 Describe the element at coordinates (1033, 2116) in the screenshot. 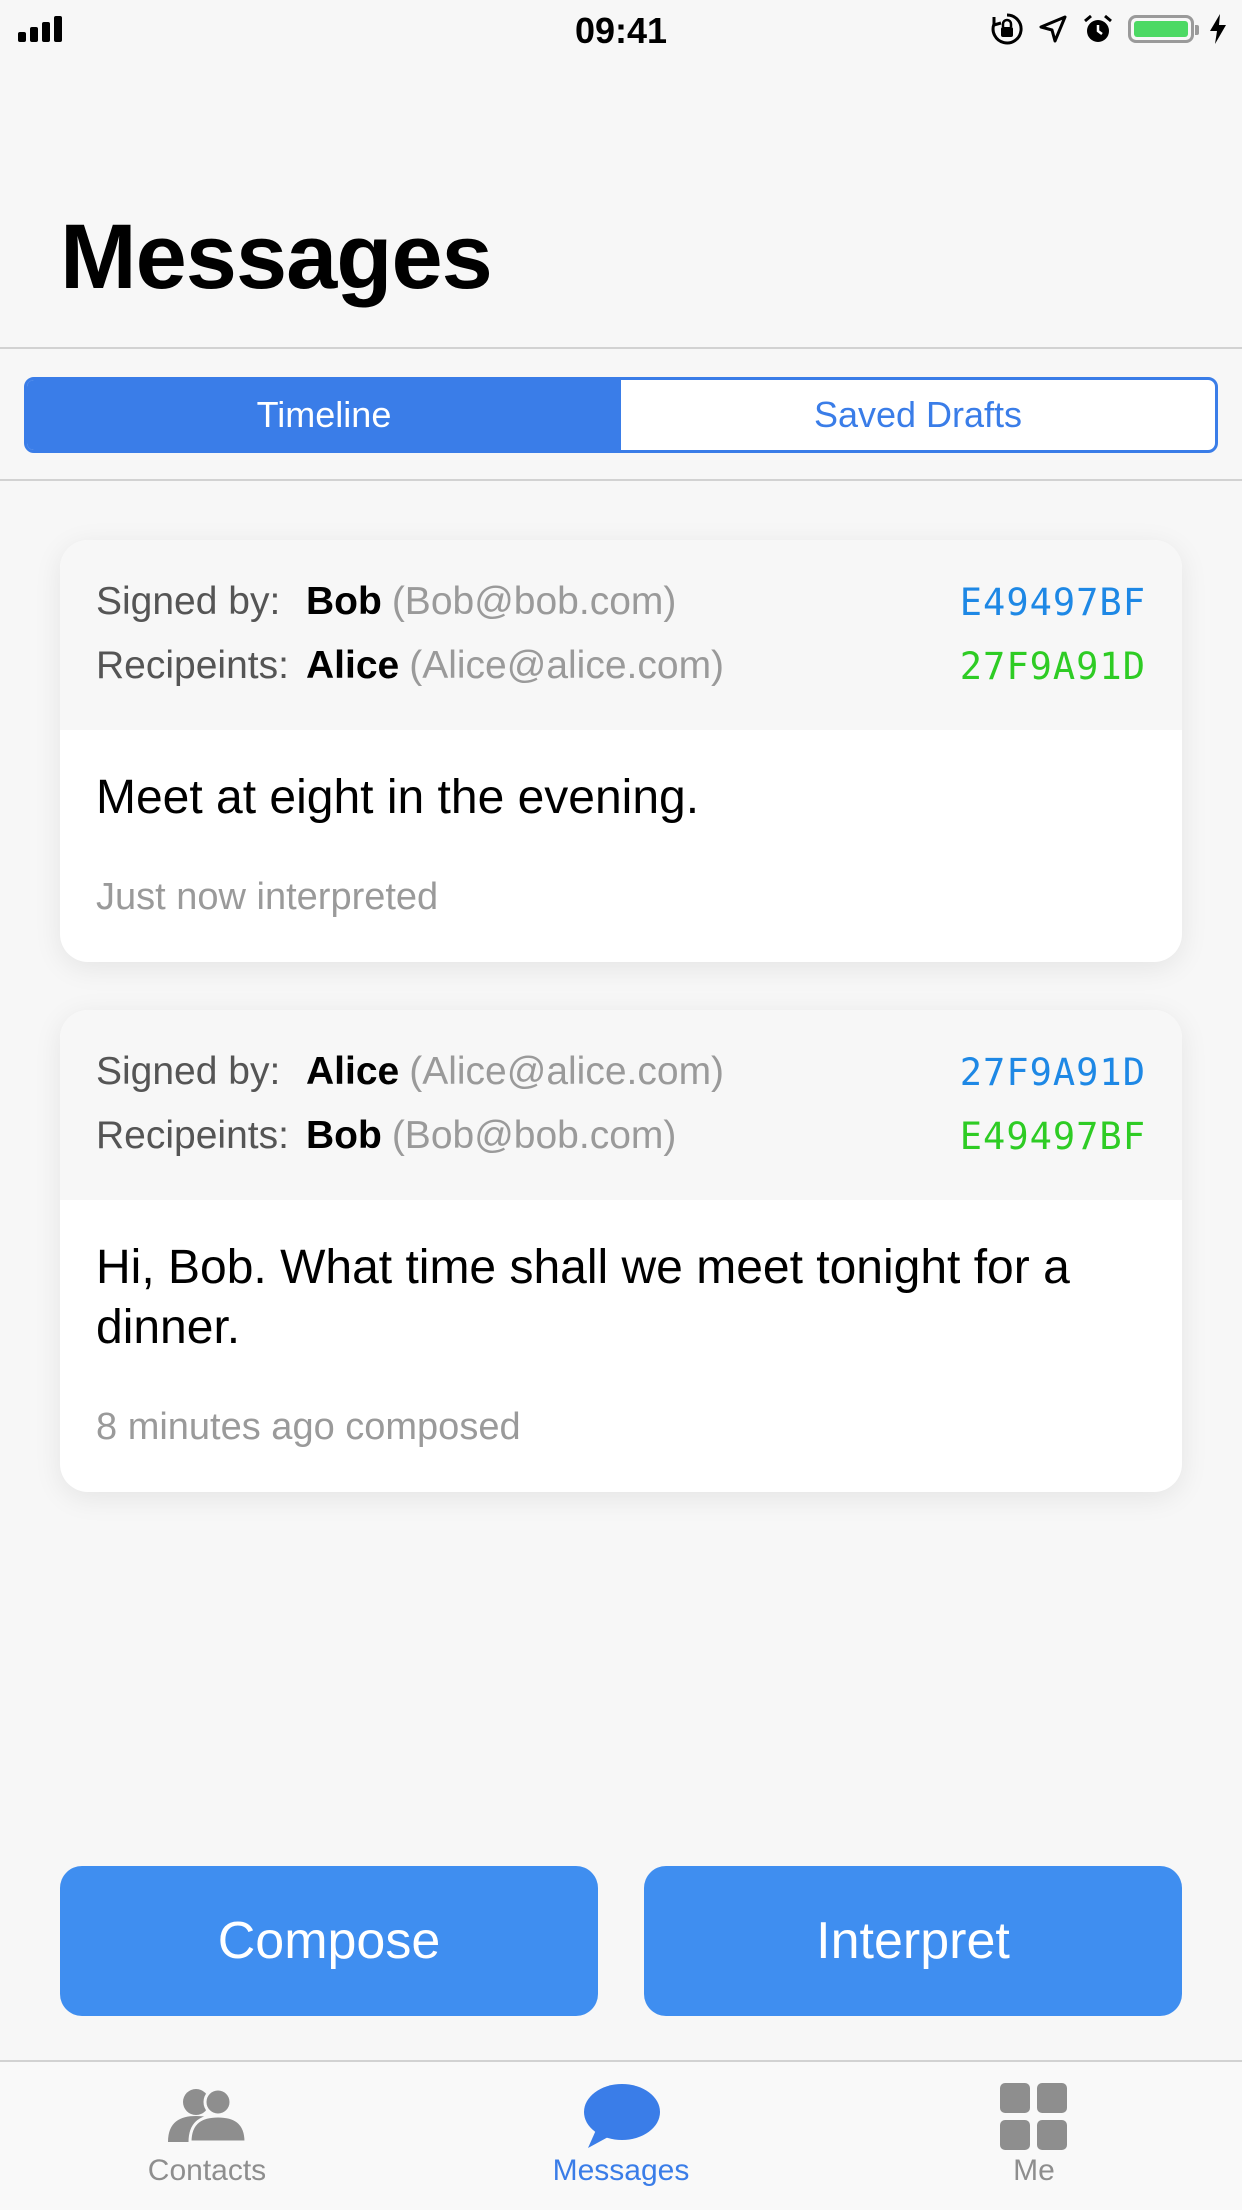

I see `grid-icon` at that location.